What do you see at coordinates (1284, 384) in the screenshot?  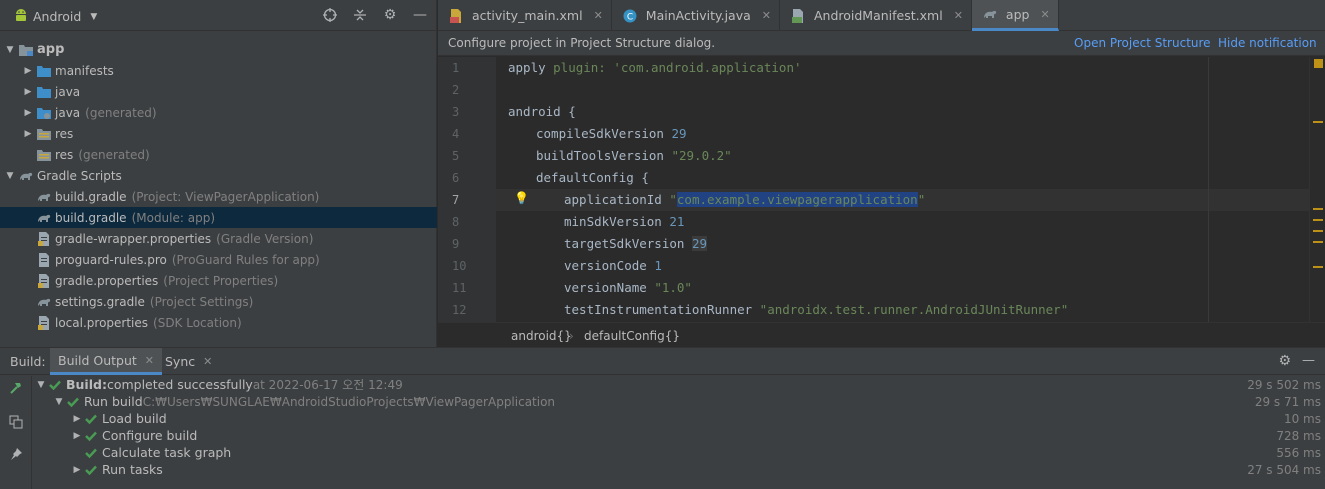 I see `build-step-duration: 29 s 502 ms` at bounding box center [1284, 384].